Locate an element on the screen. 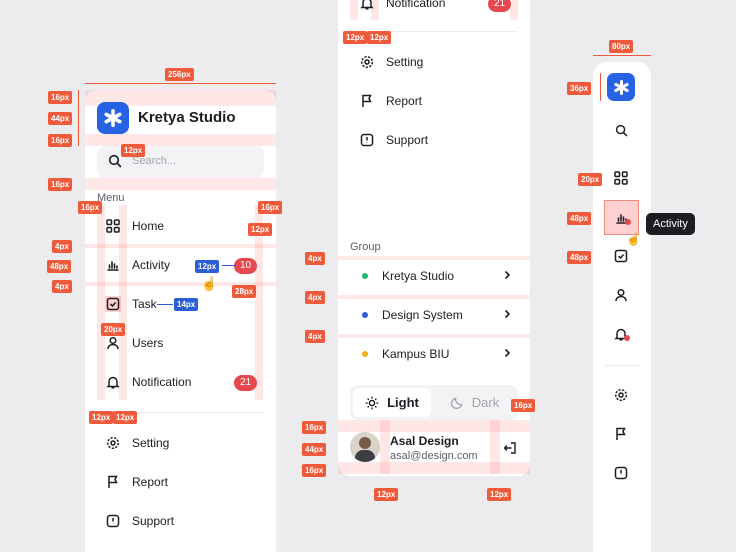  theme-light-option: Light is located at coordinates (392, 402).